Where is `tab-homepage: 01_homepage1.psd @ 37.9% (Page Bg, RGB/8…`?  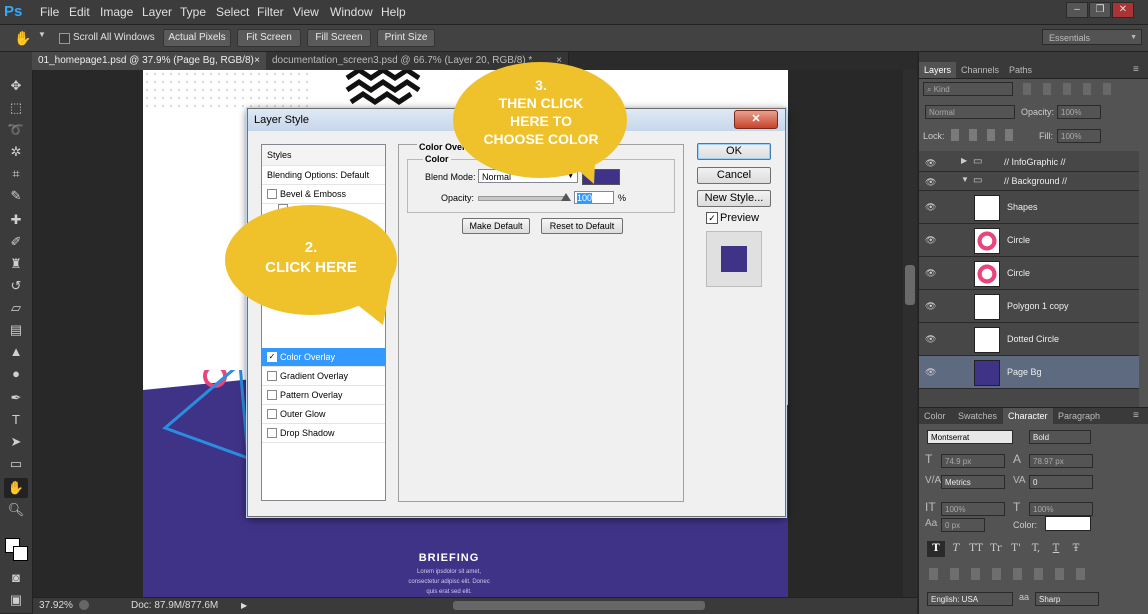
tab-homepage: 01_homepage1.psd @ 37.9% (Page Bg, RGB/8… is located at coordinates (149, 61).